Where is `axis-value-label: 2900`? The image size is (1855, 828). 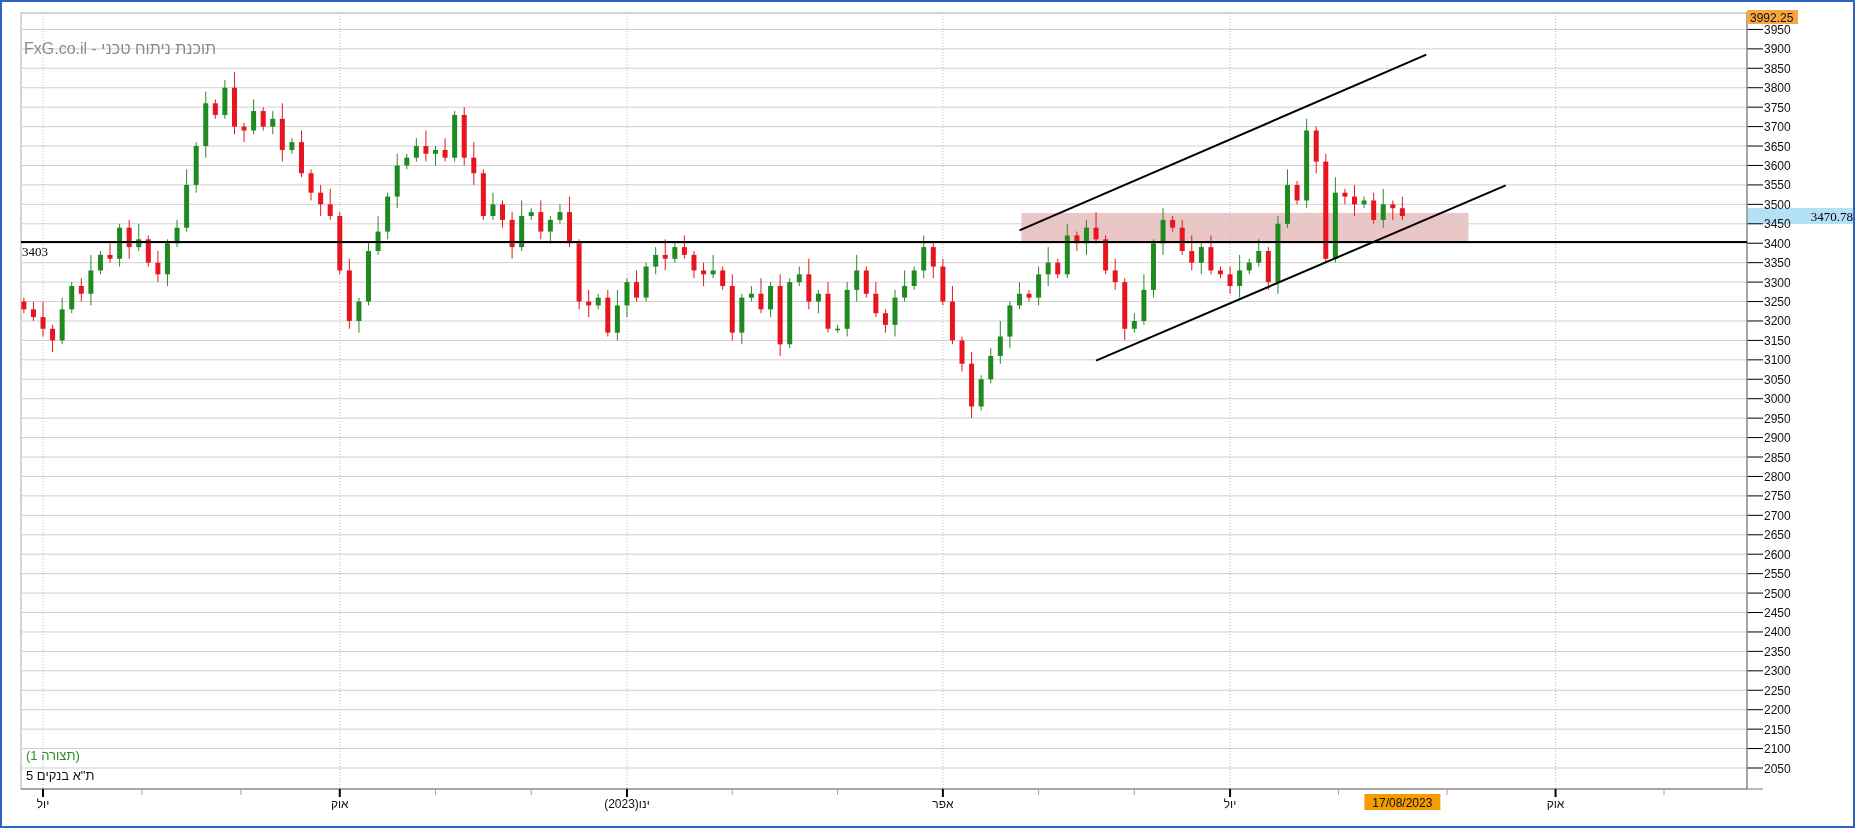
axis-value-label: 2900 is located at coordinates (1777, 438).